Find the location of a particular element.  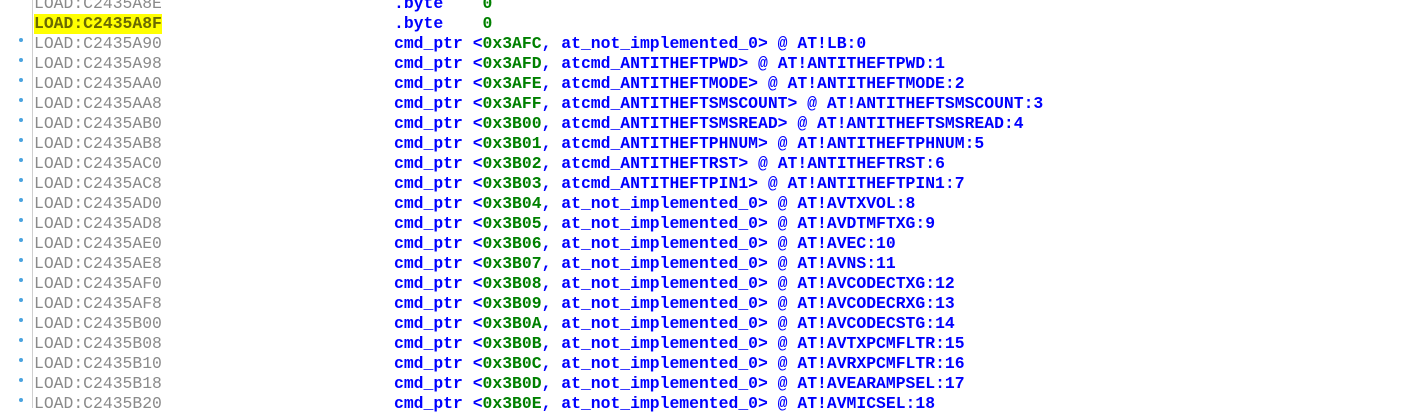

address: LOAD:C2435B00 is located at coordinates (98, 324).